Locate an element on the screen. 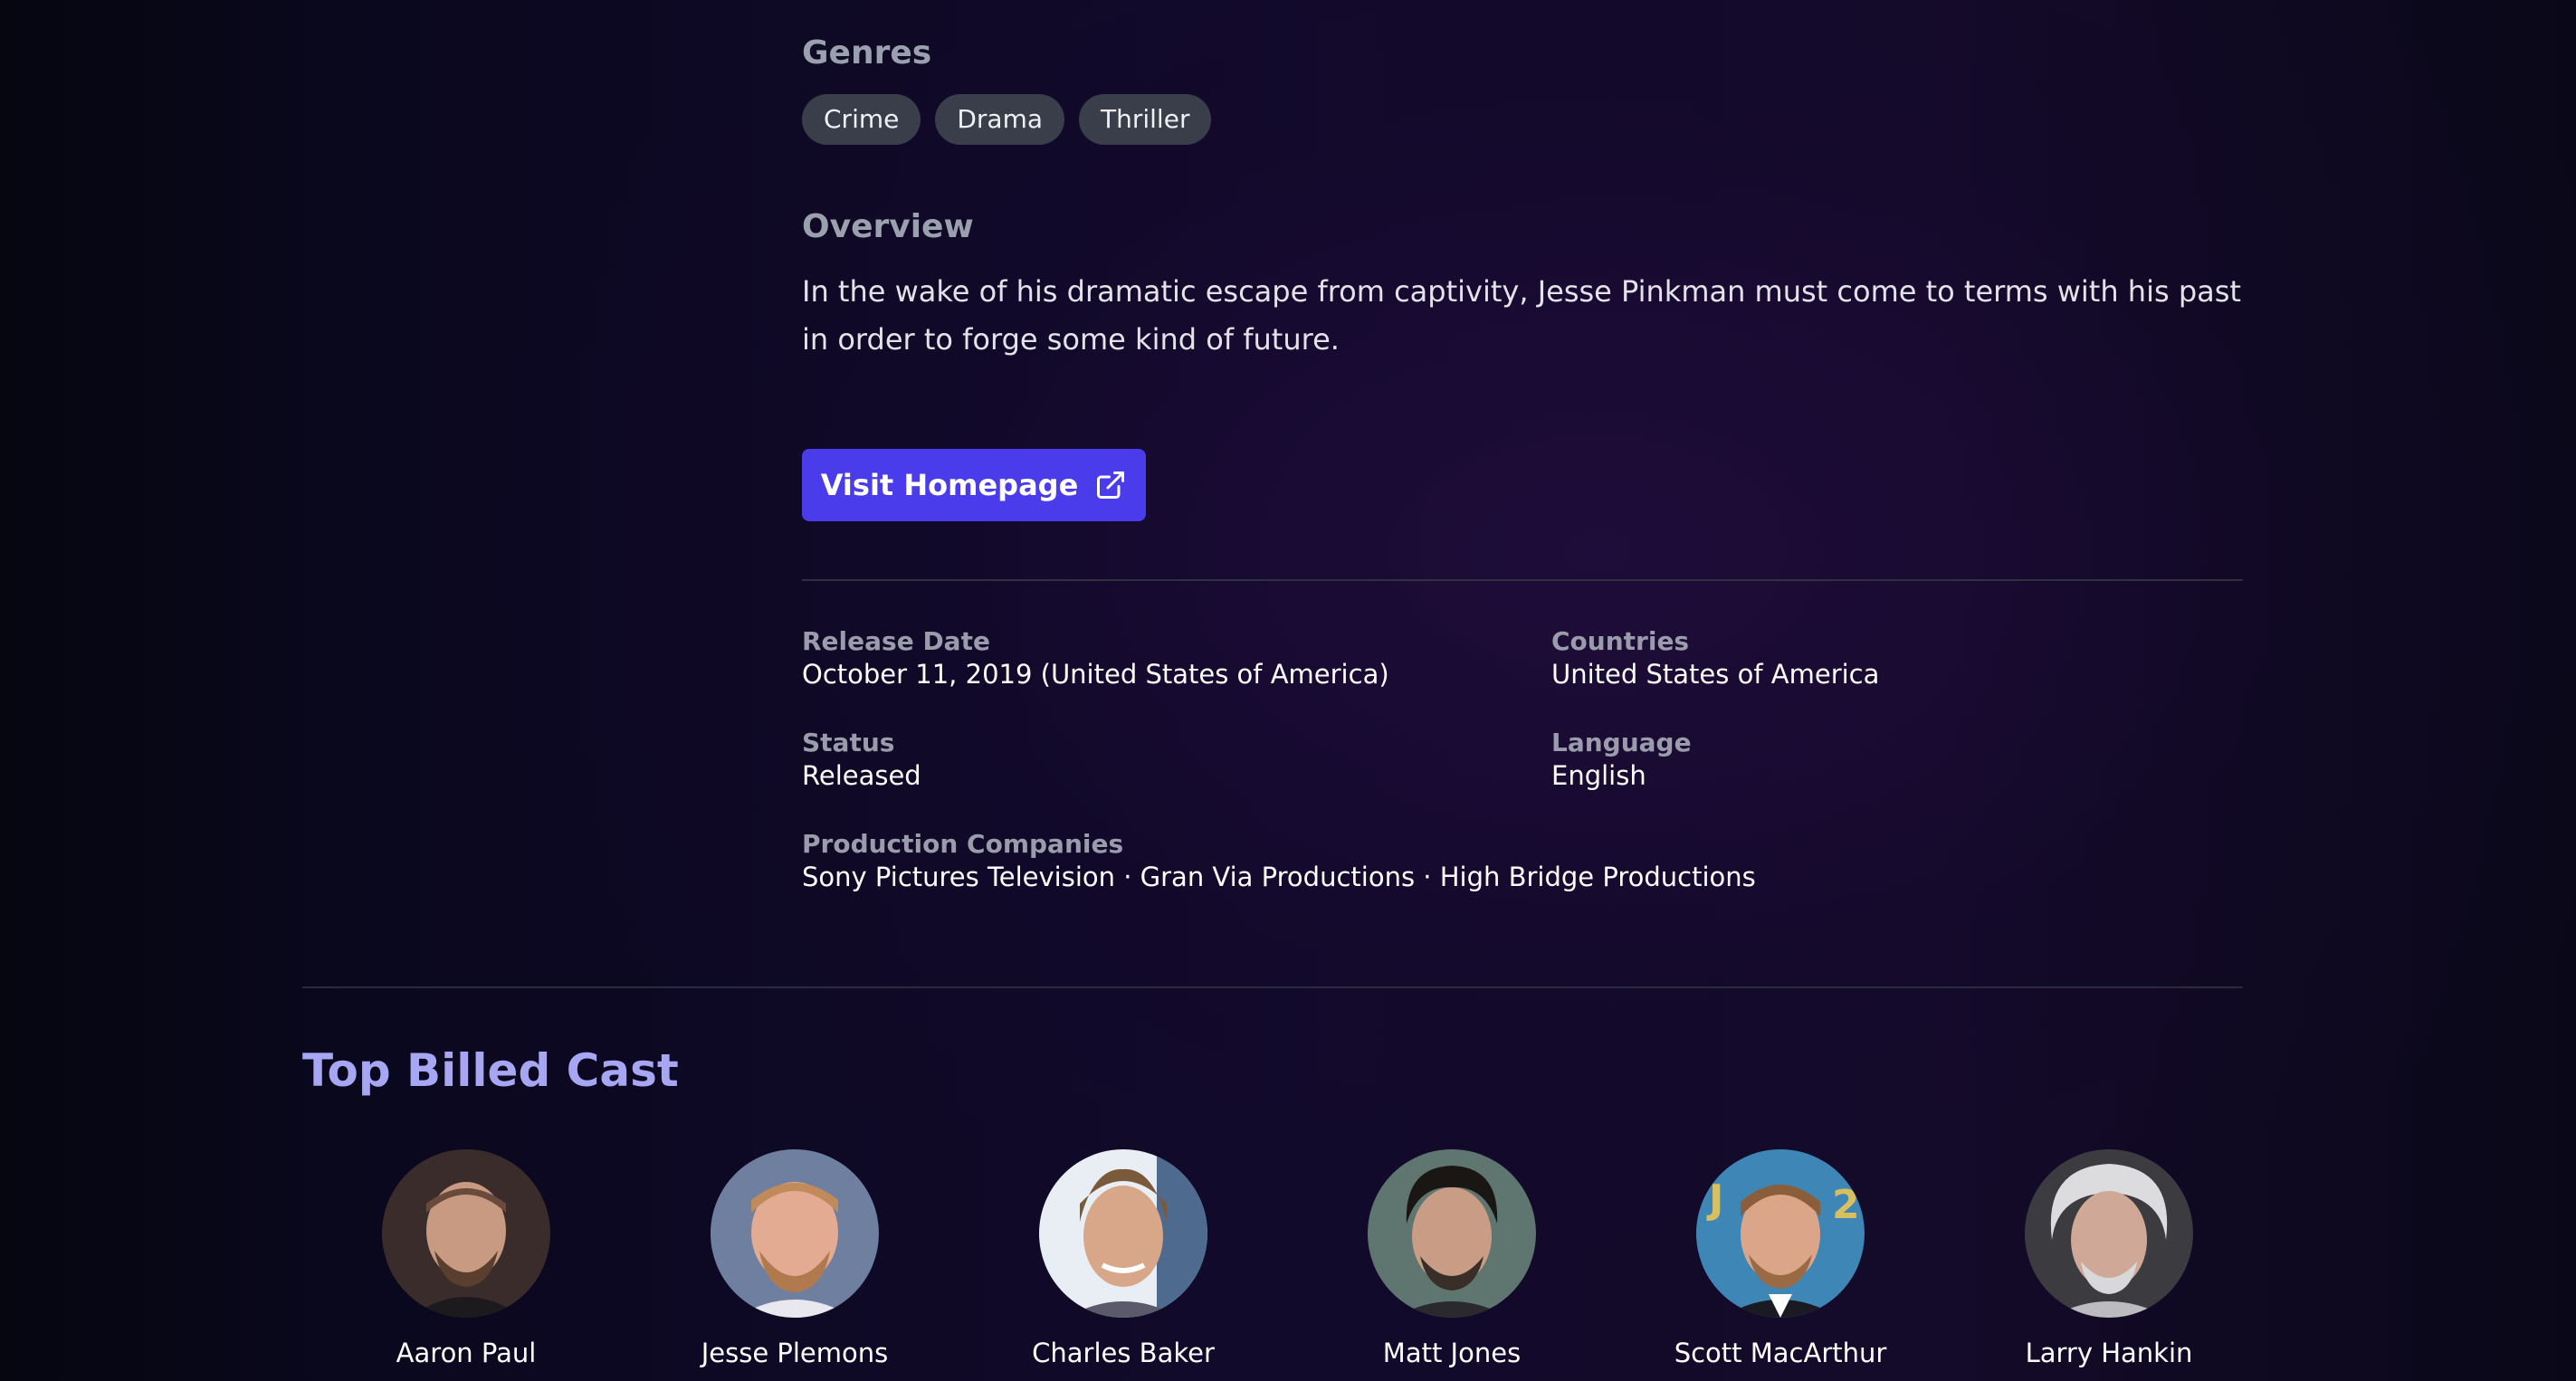 The height and width of the screenshot is (1381, 2576). cast-name: Jesse Plemons is located at coordinates (795, 1353).